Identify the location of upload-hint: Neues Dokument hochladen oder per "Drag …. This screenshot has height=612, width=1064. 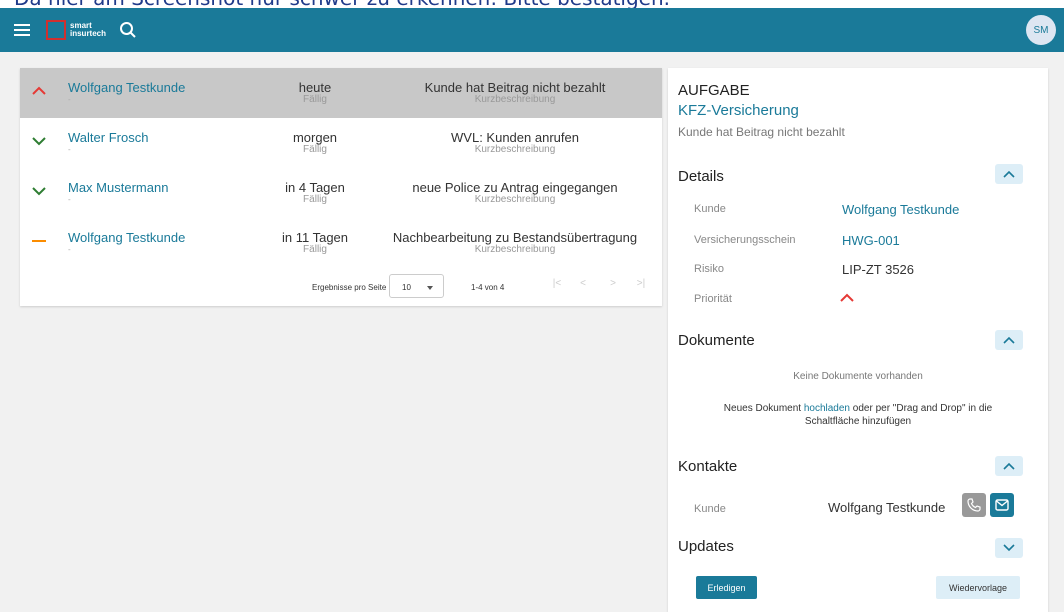
(858, 415).